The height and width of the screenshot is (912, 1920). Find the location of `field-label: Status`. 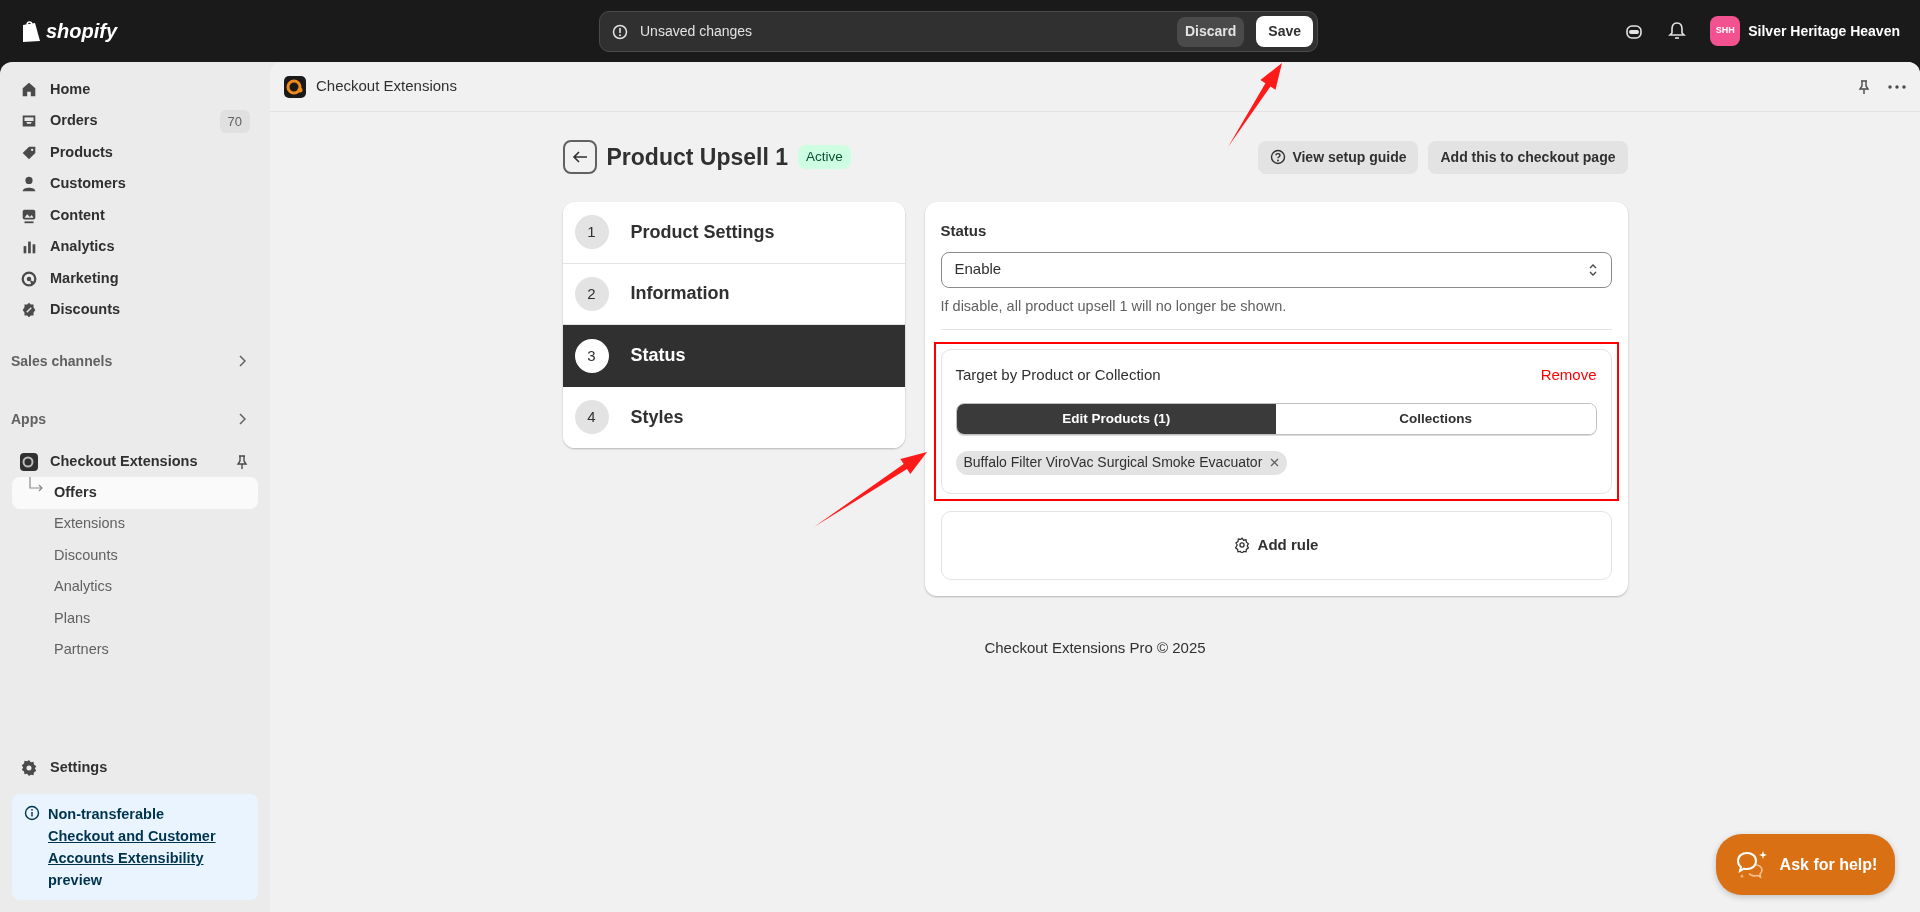

field-label: Status is located at coordinates (964, 231).